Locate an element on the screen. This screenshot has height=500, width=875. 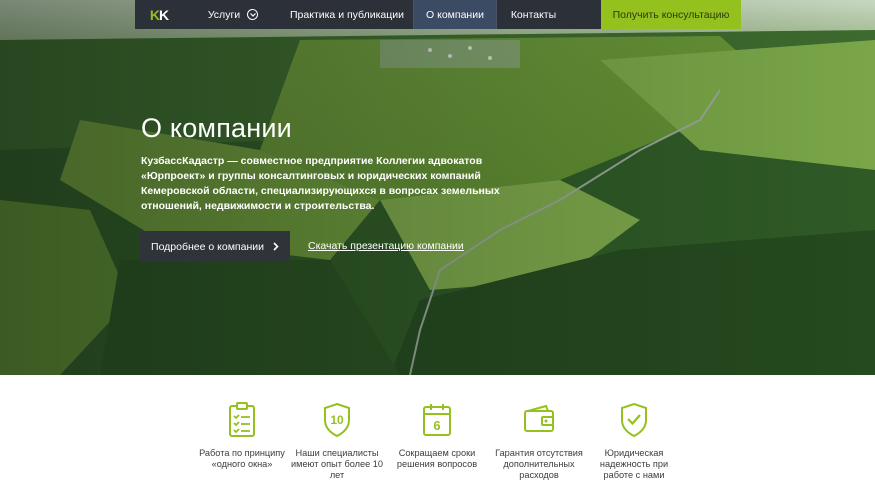
shield-check-icon is located at coordinates (634, 420).